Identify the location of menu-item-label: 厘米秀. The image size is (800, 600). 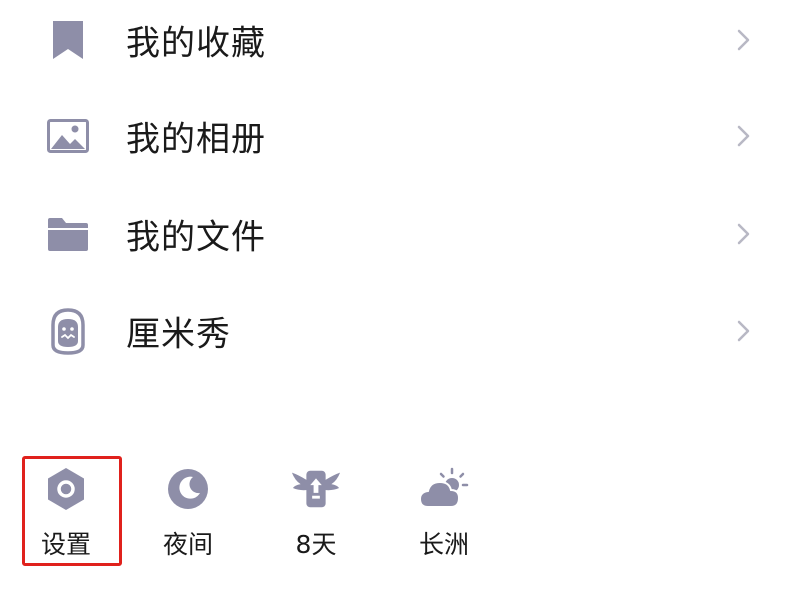
(178, 334).